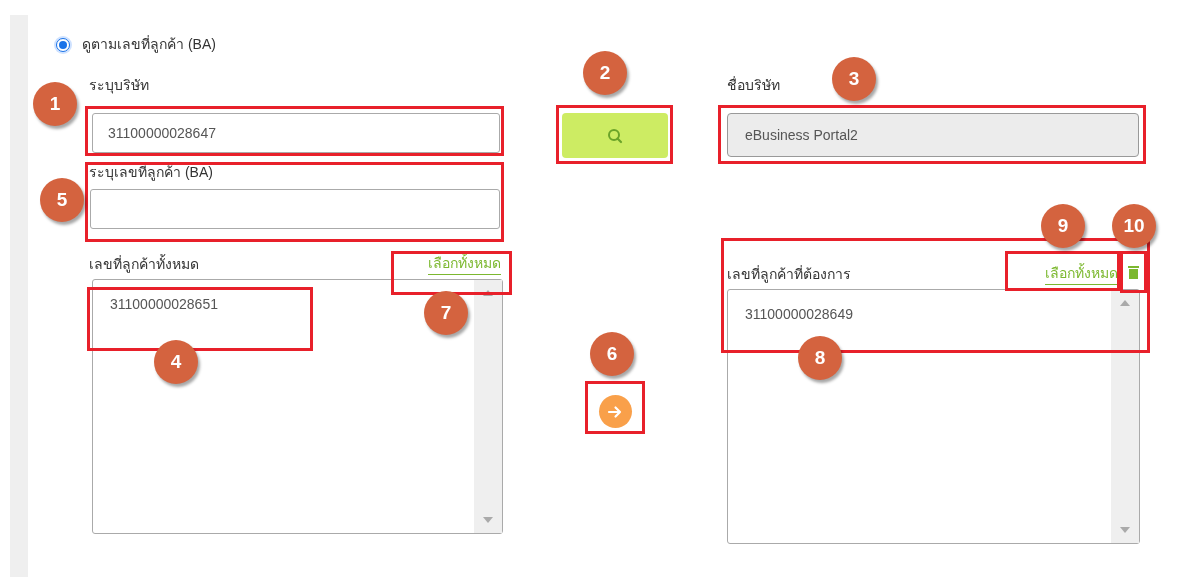 This screenshot has height=577, width=1200. I want to click on trash-icon, so click(1133, 272).